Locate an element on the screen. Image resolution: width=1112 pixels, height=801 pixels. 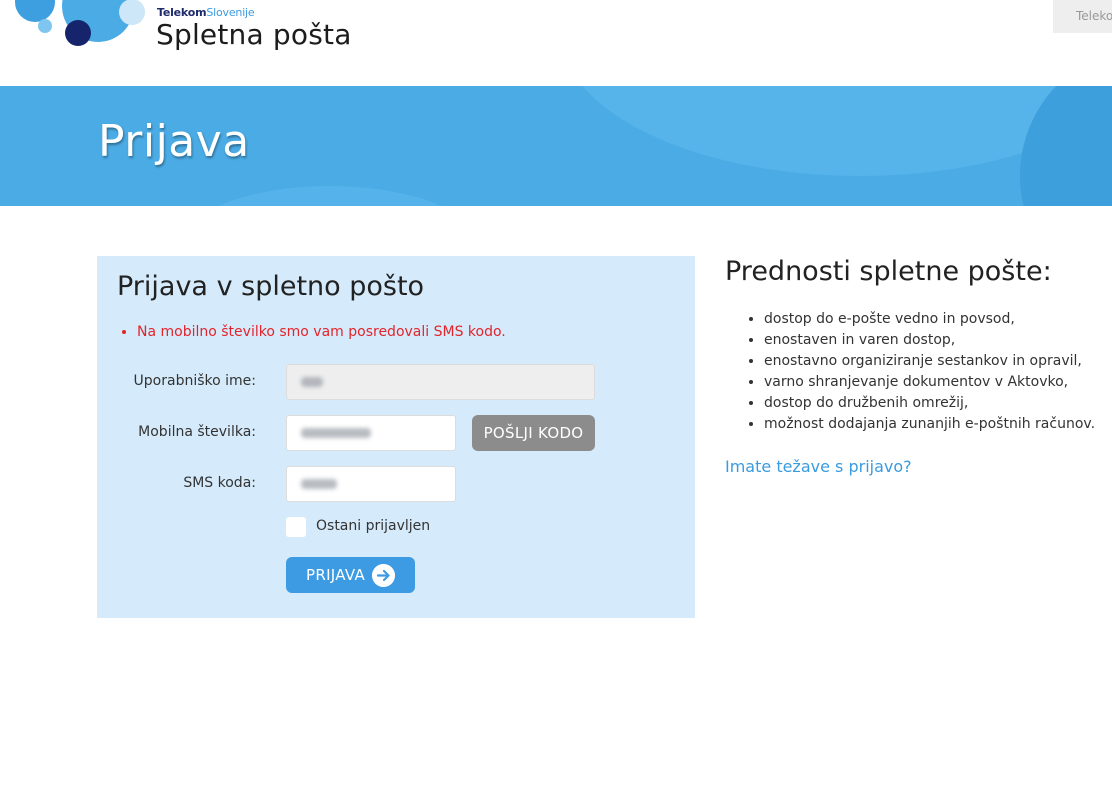
top-tab-telekom: Telekom is located at coordinates (1082, 16).